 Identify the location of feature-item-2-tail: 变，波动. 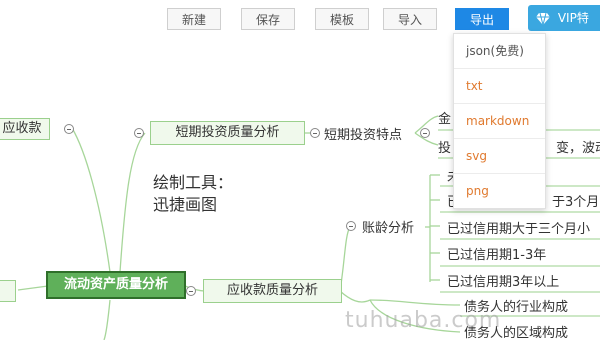
(578, 148).